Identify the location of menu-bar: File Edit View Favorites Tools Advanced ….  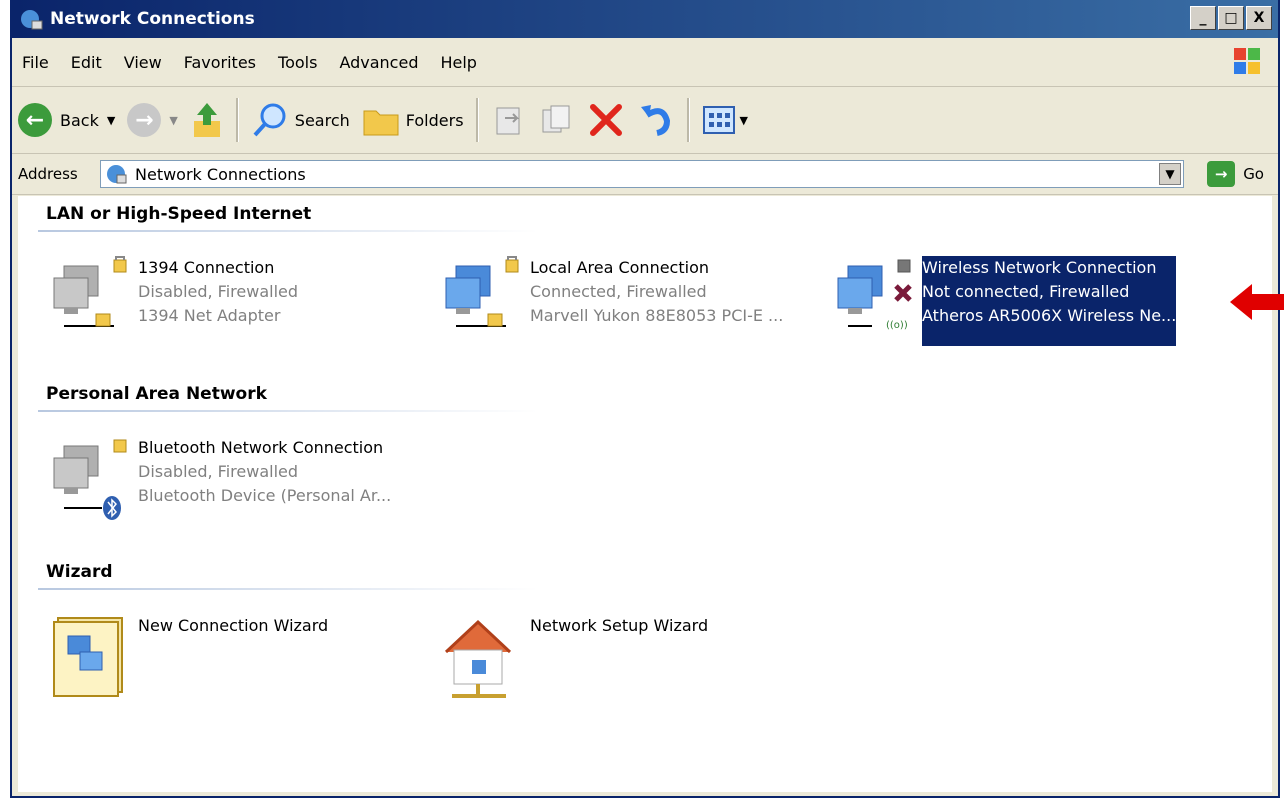
(645, 62).